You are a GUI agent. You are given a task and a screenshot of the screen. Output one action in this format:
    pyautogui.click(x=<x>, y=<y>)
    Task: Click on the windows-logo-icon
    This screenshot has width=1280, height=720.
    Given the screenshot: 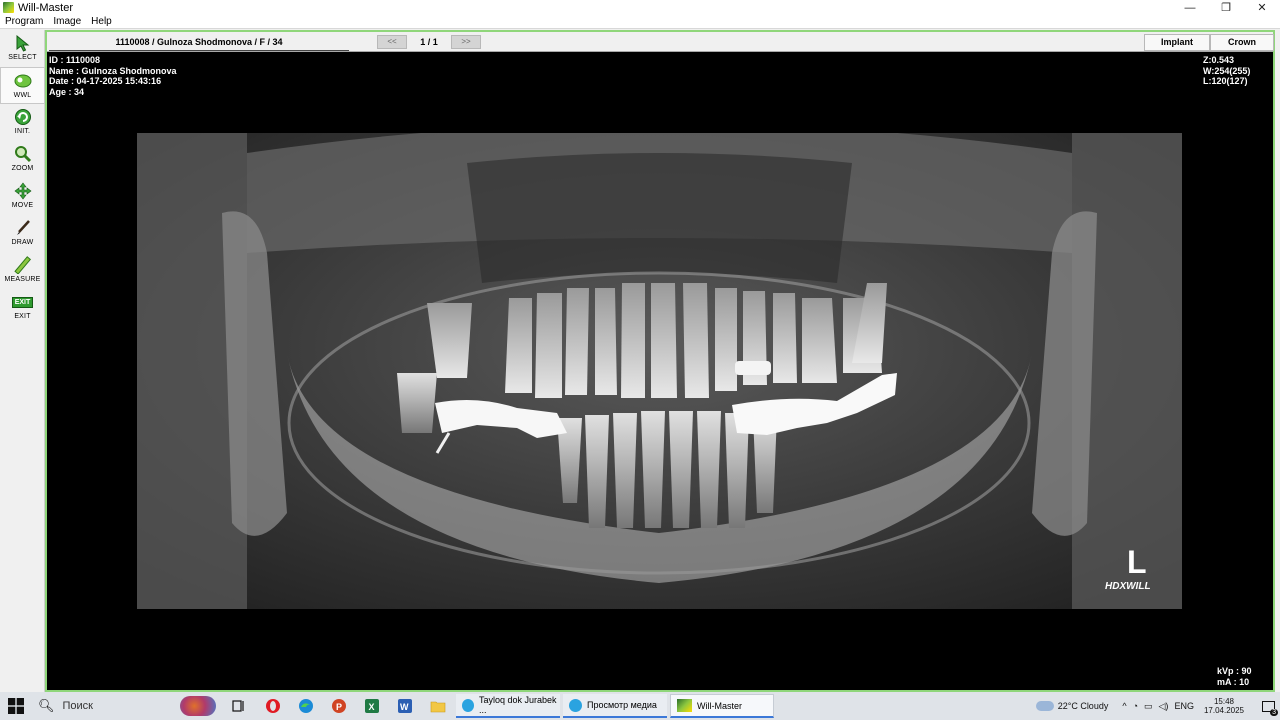 What is the action you would take?
    pyautogui.click(x=16, y=706)
    